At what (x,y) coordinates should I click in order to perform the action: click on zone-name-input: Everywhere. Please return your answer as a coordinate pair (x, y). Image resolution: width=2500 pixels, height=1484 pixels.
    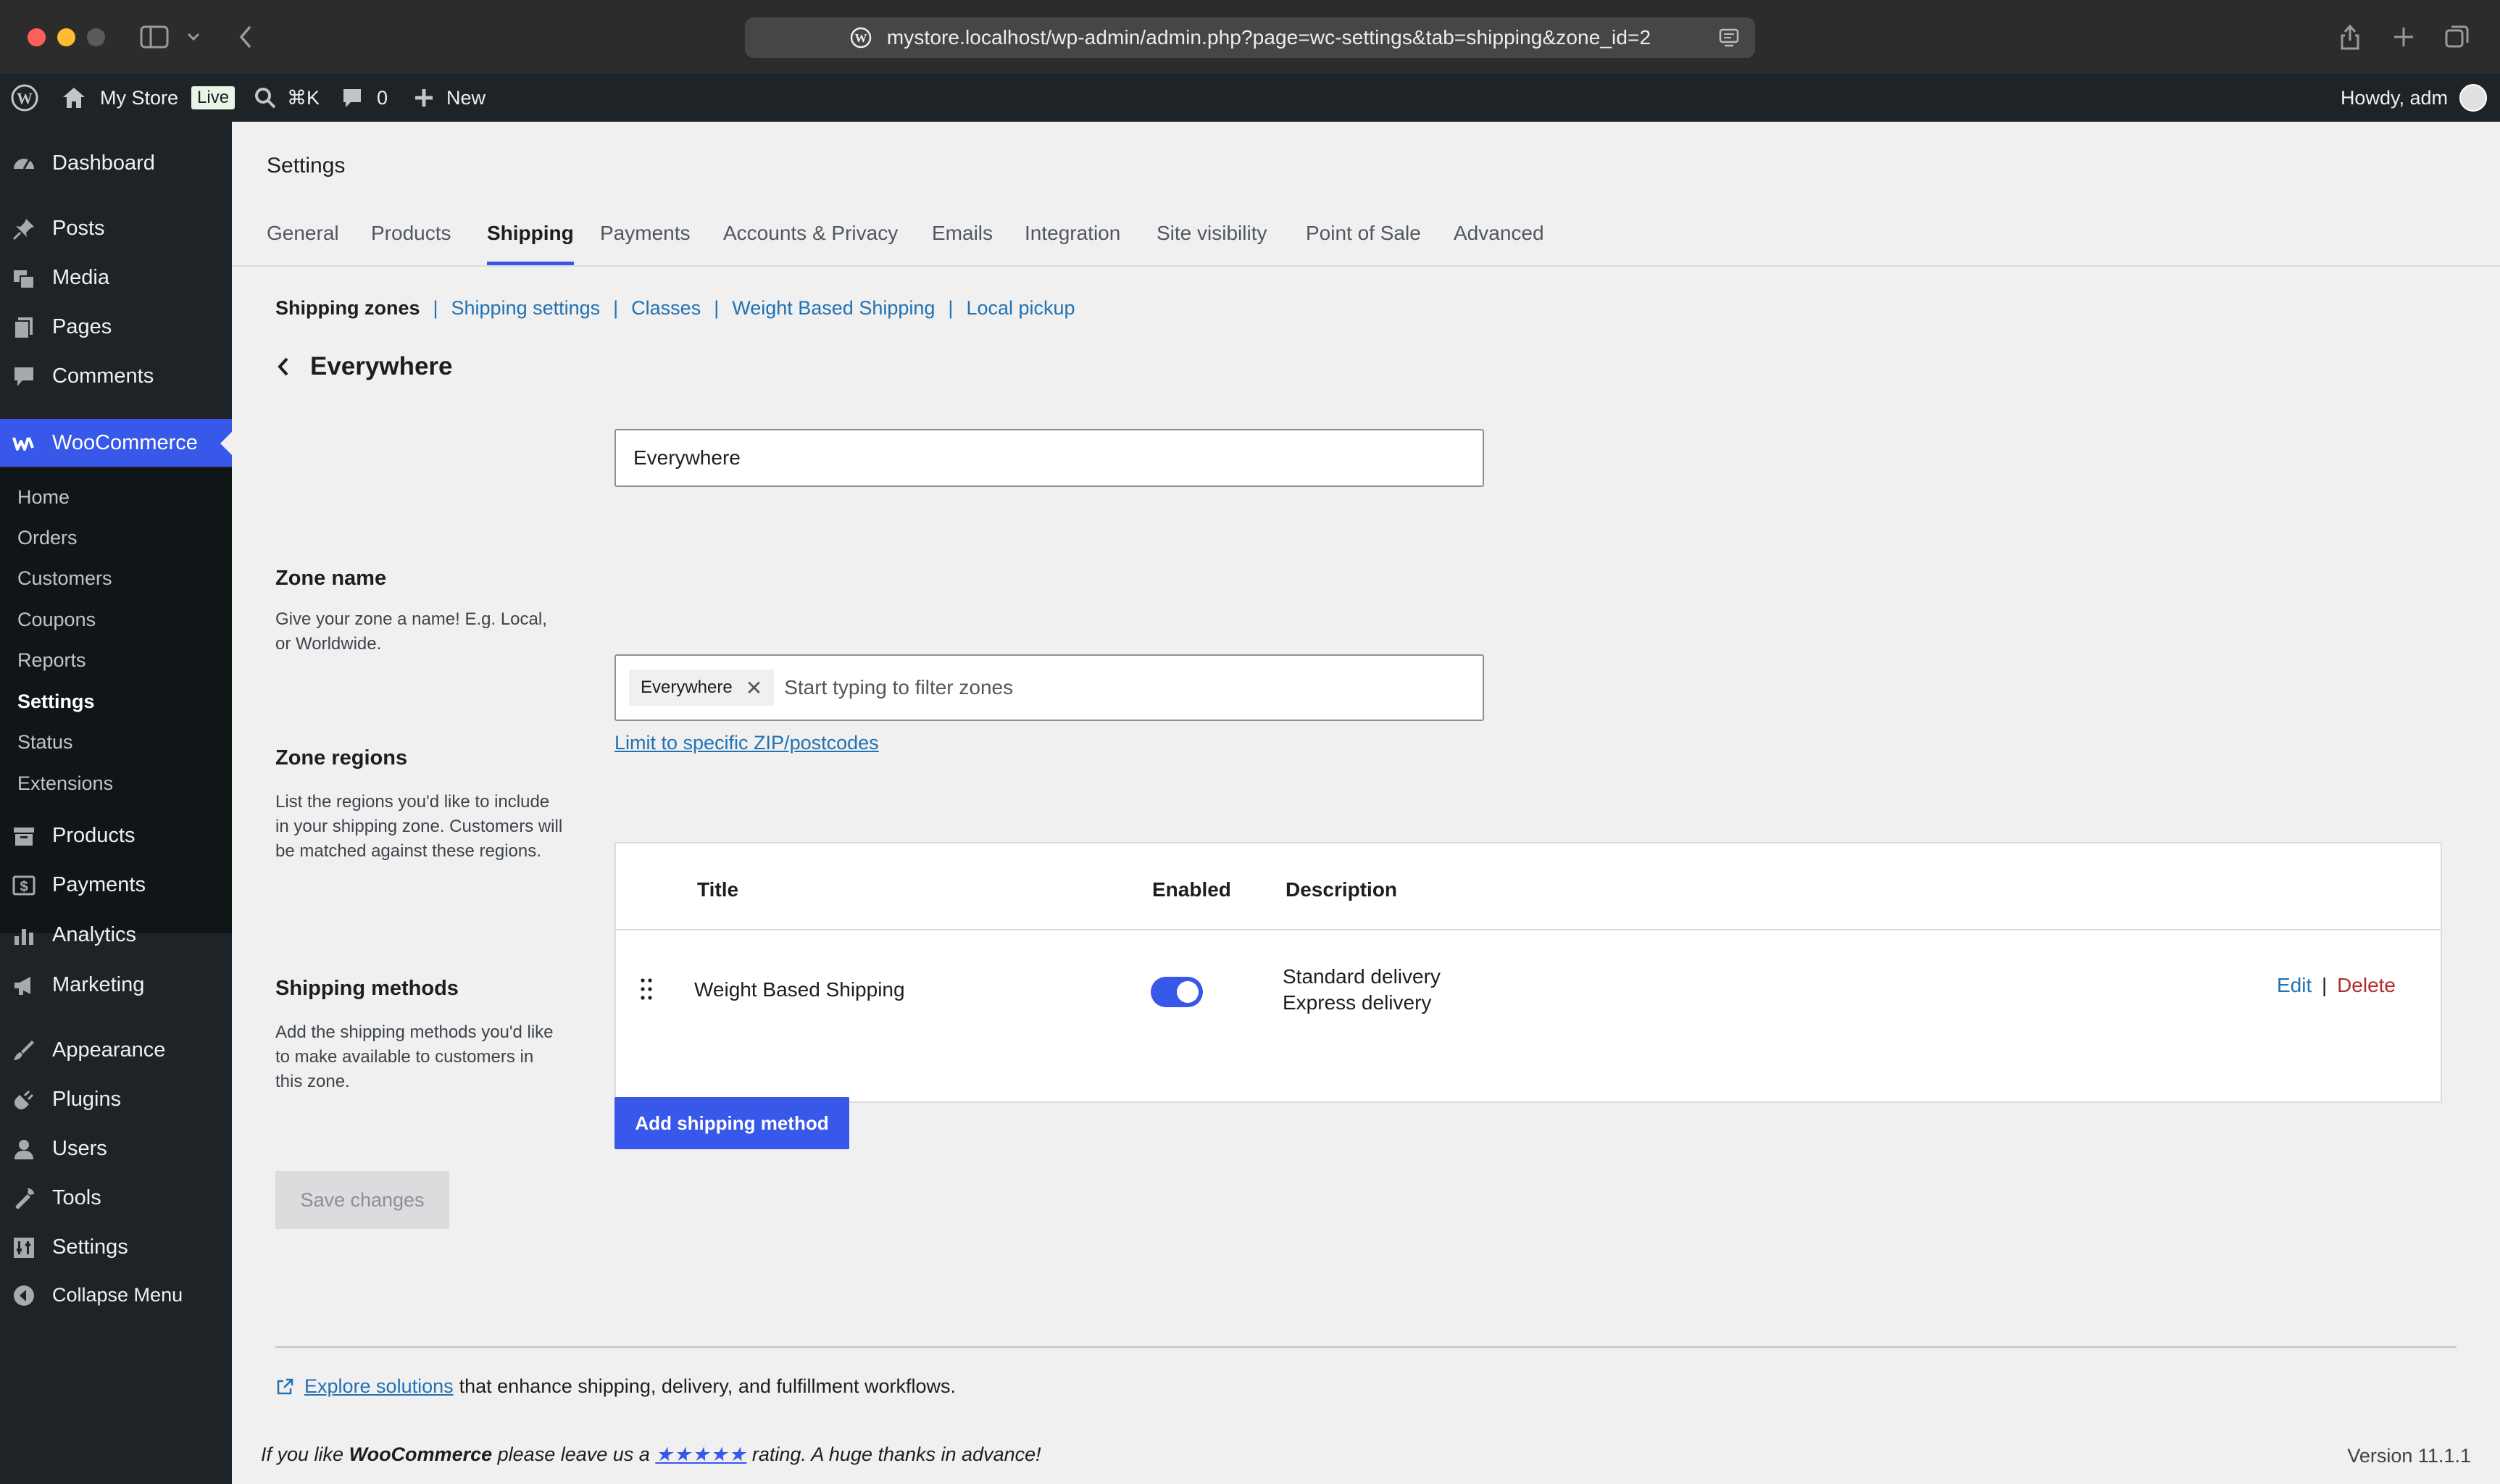
    Looking at the image, I should click on (1049, 458).